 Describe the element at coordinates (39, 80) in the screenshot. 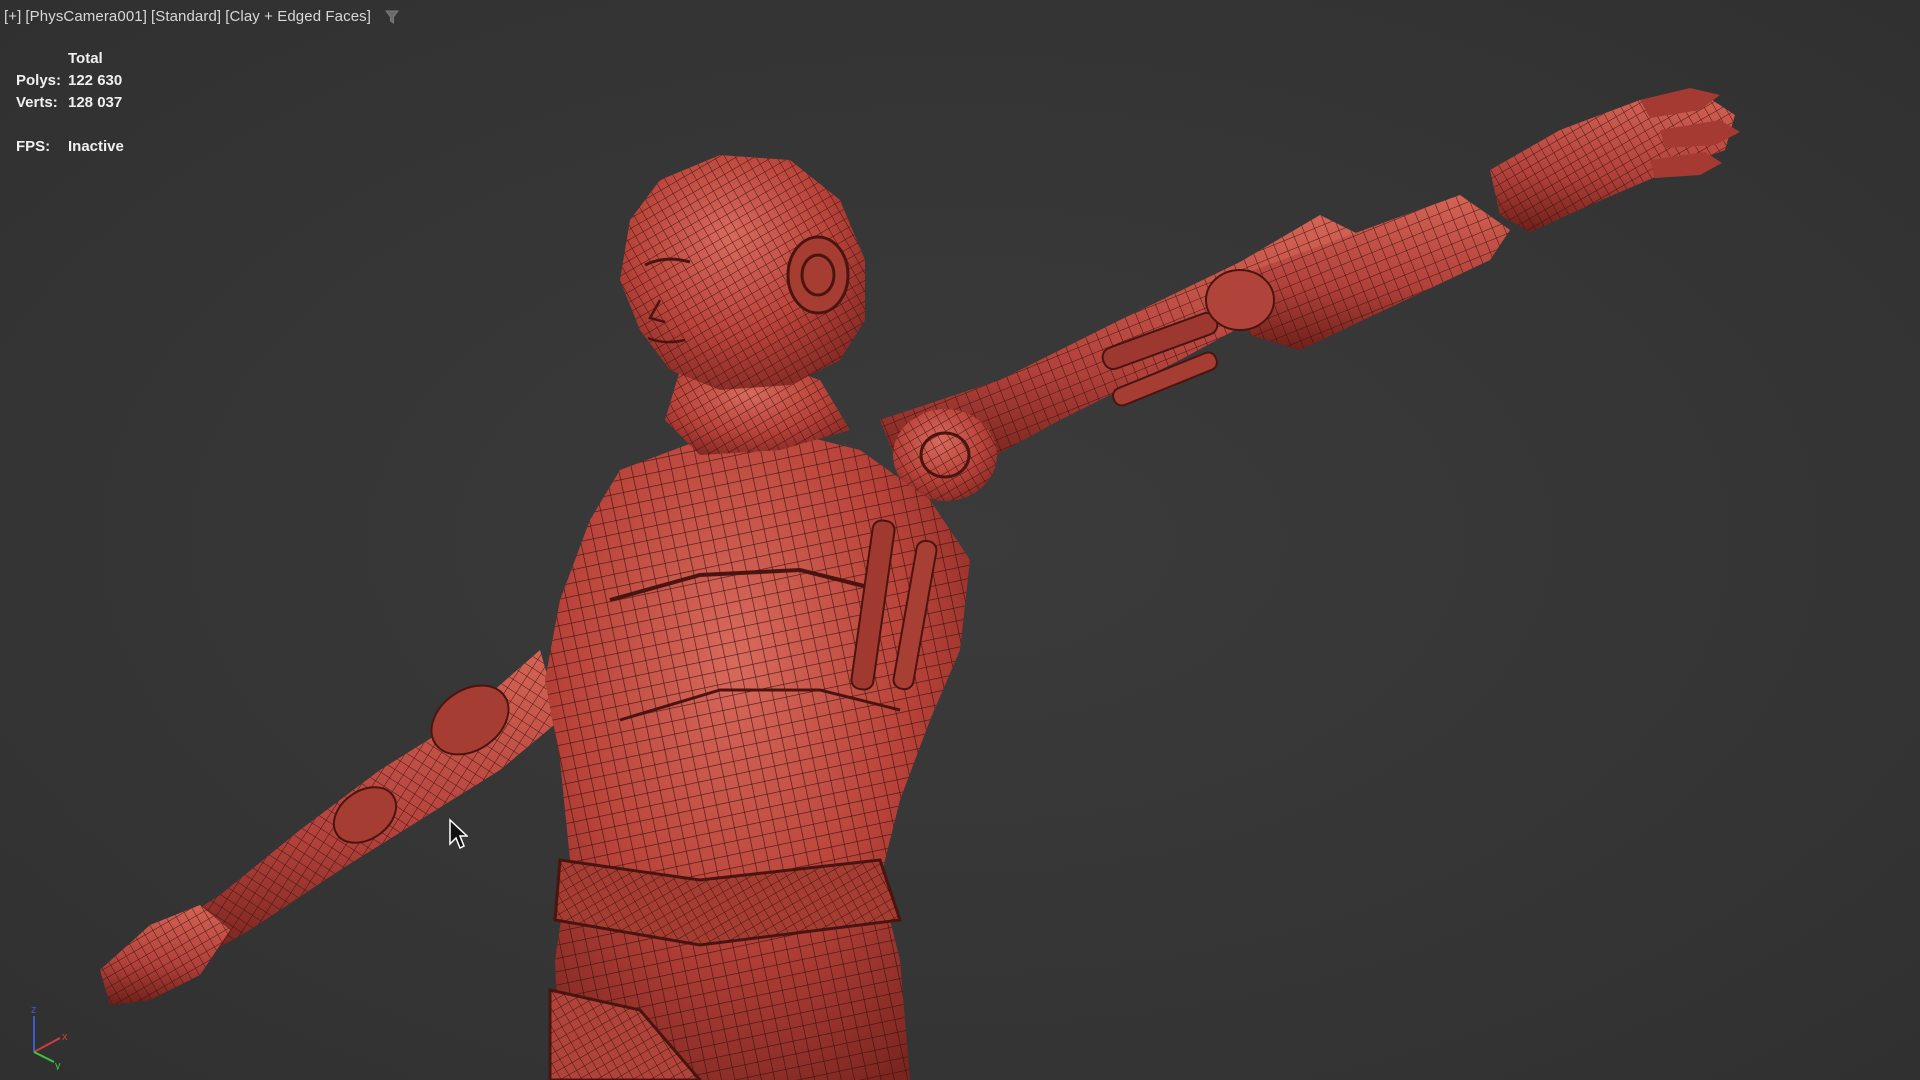

I see `polys-label: Polys:` at that location.